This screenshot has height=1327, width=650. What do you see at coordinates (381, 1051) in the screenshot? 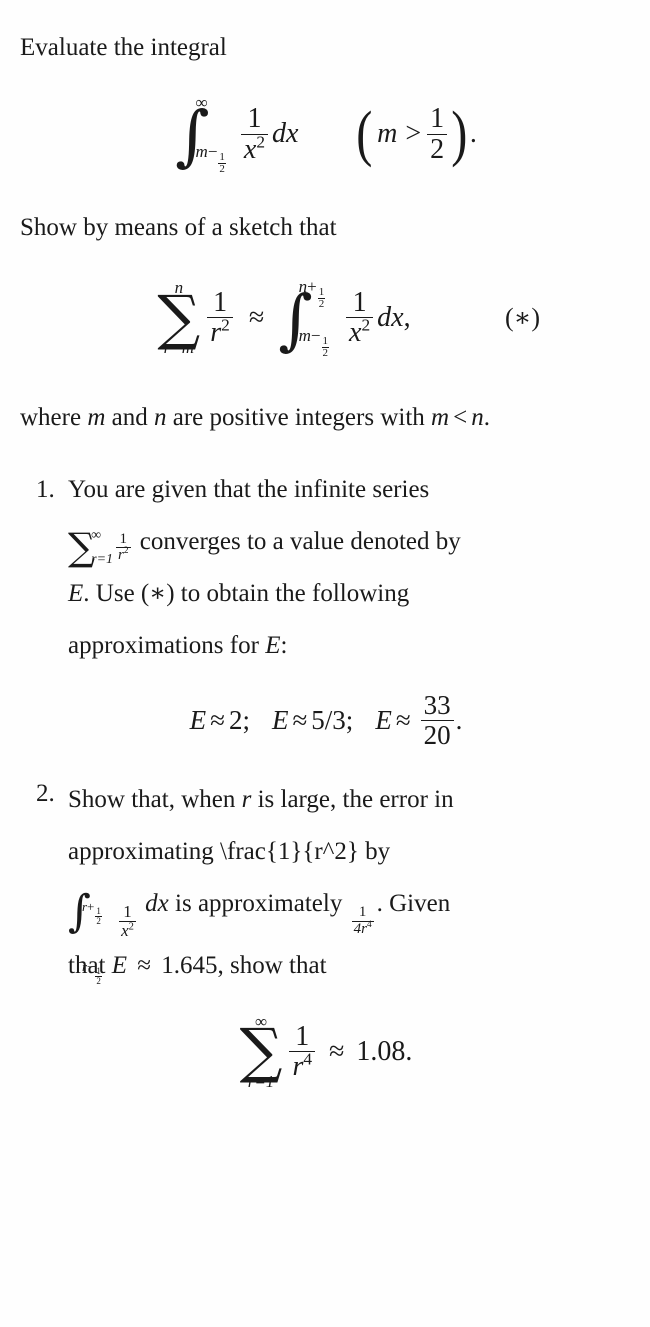
I see `sum4-value: 1.08` at bounding box center [381, 1051].